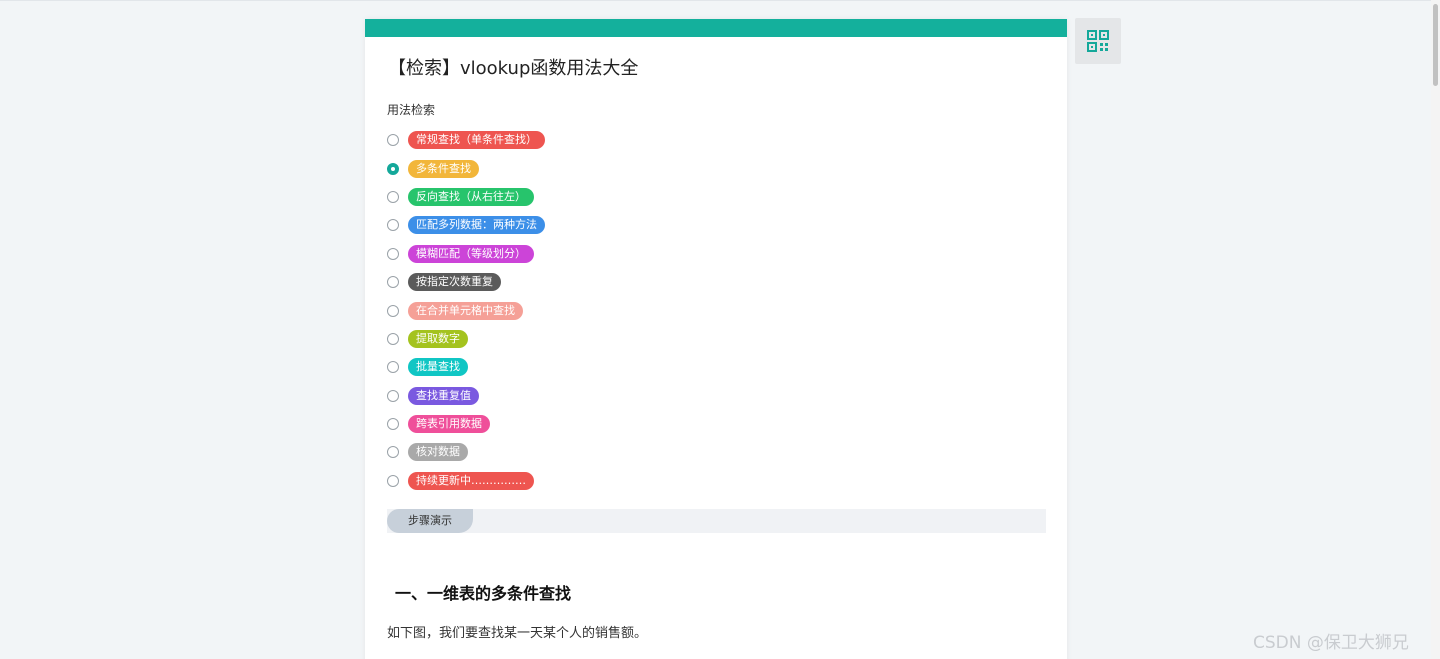 The height and width of the screenshot is (659, 1440). I want to click on usage-option: 匹配多列数据：两种方法, so click(717, 225).